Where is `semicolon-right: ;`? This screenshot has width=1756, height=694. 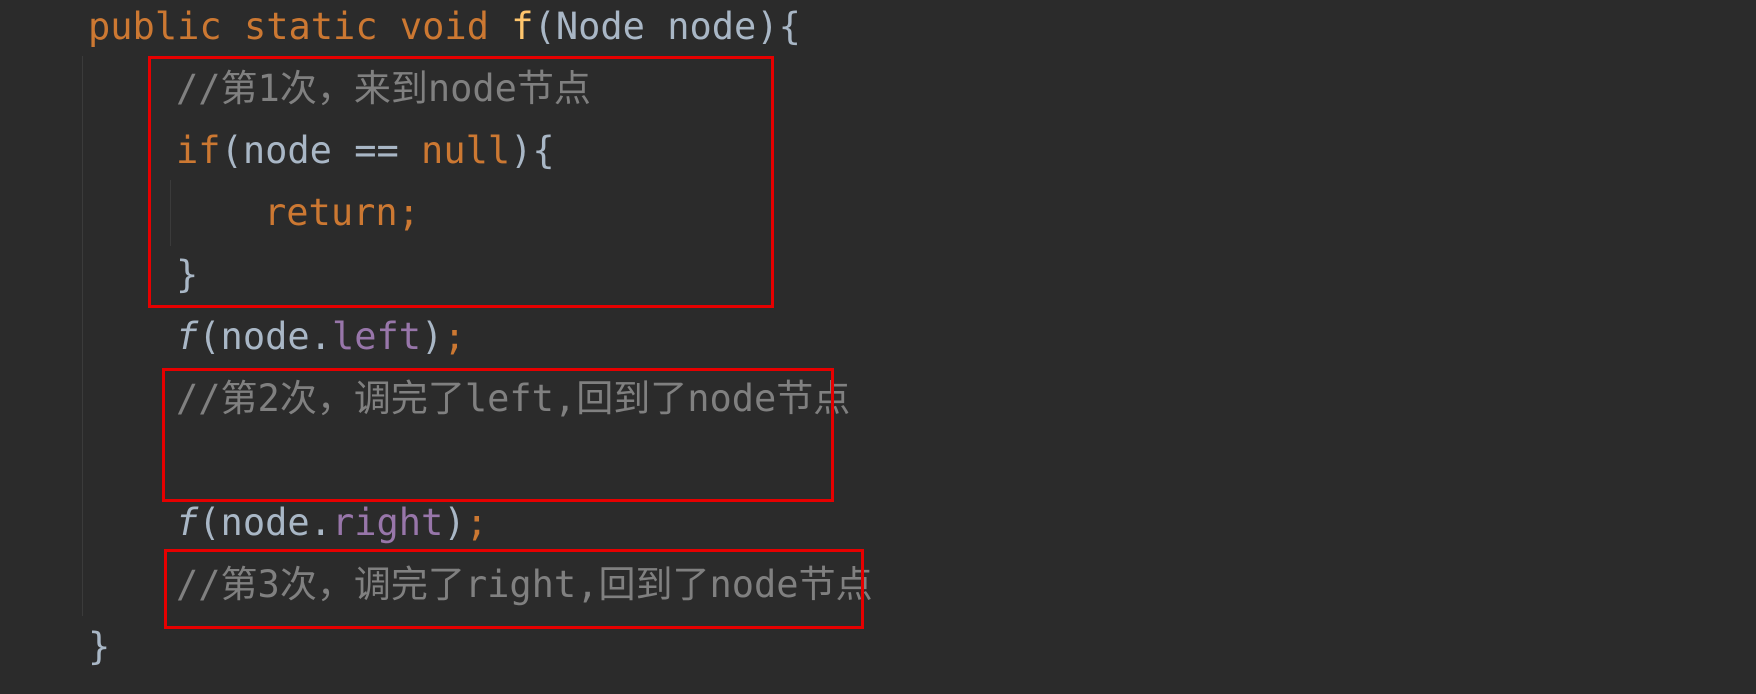
semicolon-right: ; is located at coordinates (476, 522).